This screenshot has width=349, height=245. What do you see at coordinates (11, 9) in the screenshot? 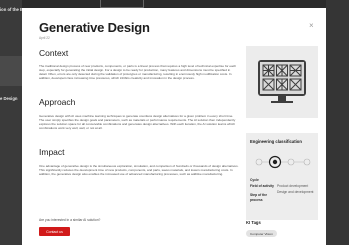
I see `background-heading: ion of the Ene` at bounding box center [11, 9].